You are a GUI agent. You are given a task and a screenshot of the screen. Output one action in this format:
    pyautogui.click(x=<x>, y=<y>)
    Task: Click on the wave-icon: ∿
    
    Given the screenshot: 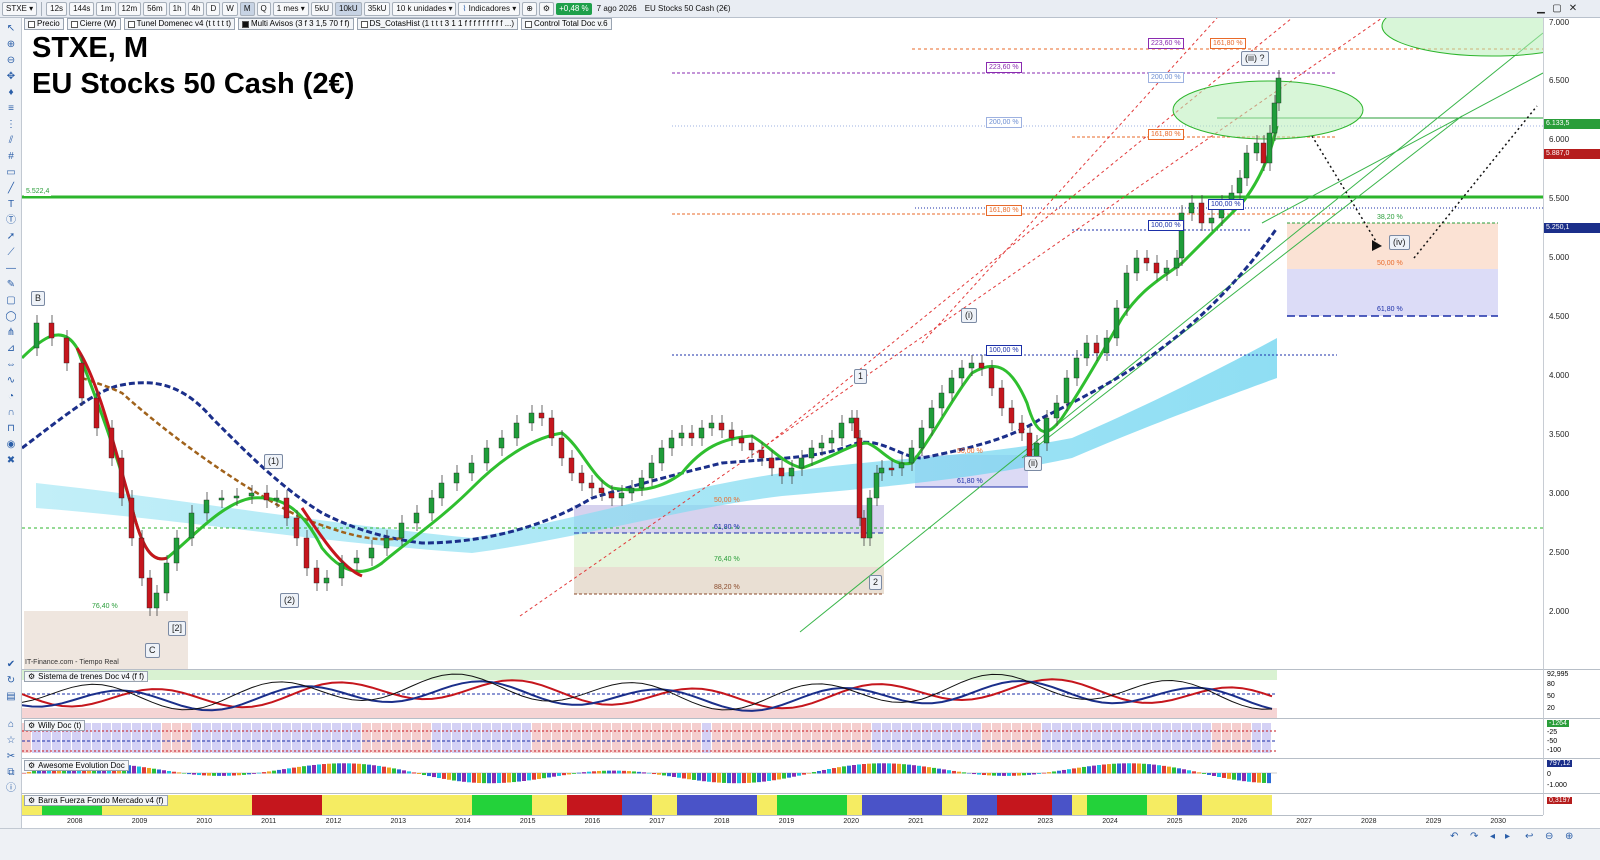 What is the action you would take?
    pyautogui.click(x=11, y=381)
    